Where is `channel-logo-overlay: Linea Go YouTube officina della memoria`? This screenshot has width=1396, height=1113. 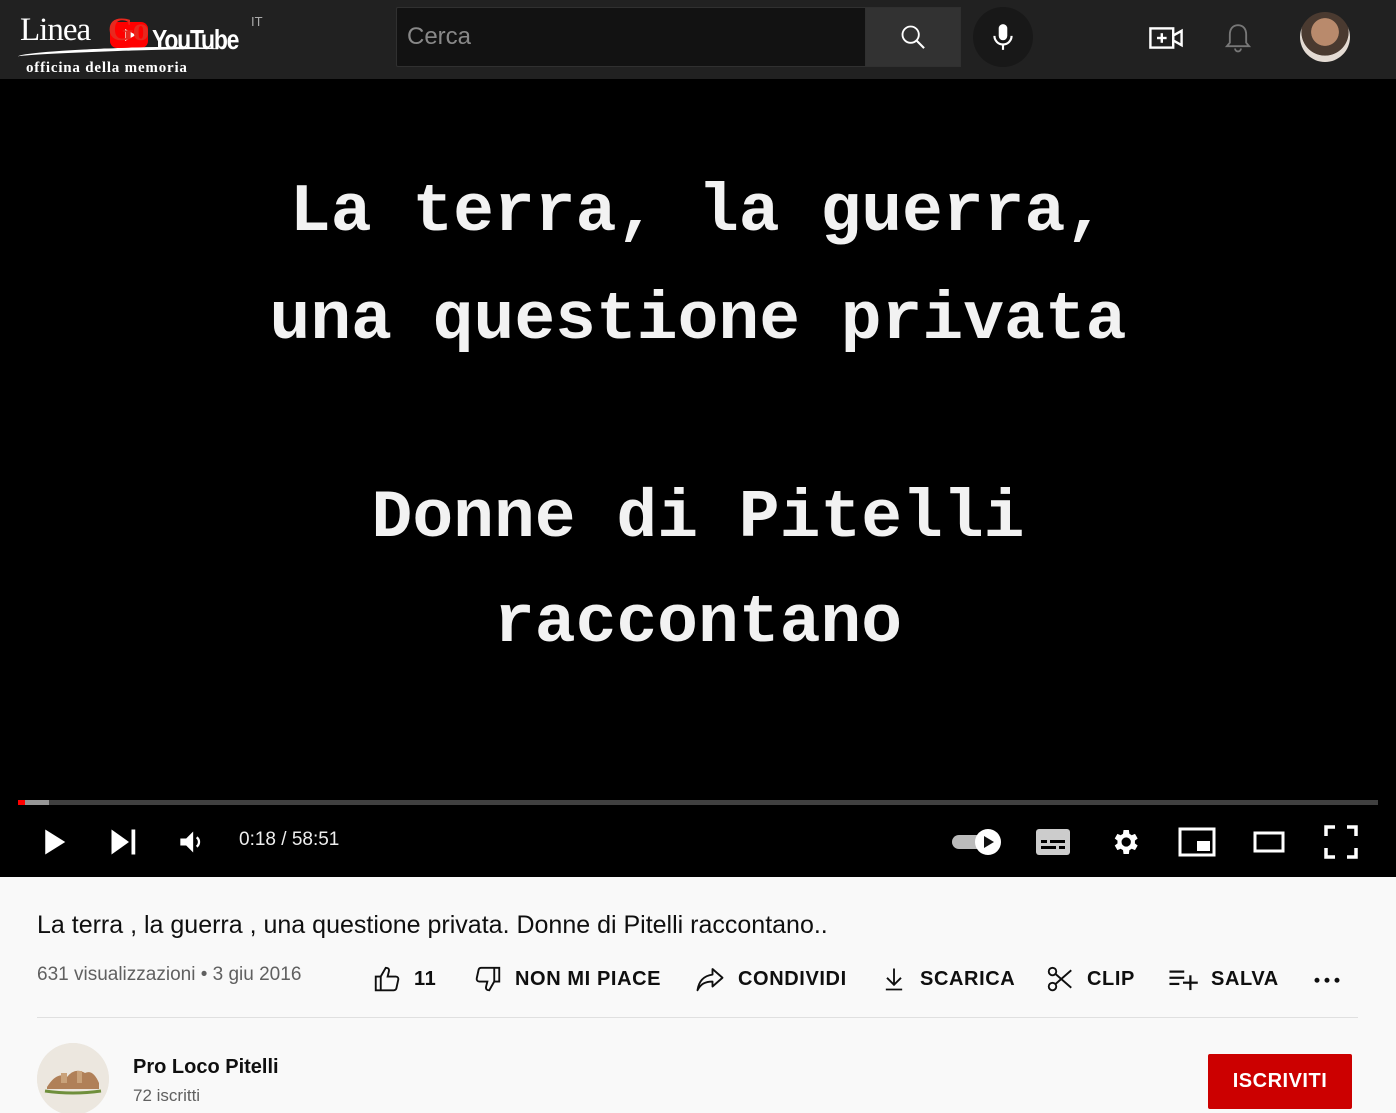 channel-logo-overlay: Linea Go YouTube officina della memoria is located at coordinates (142, 43).